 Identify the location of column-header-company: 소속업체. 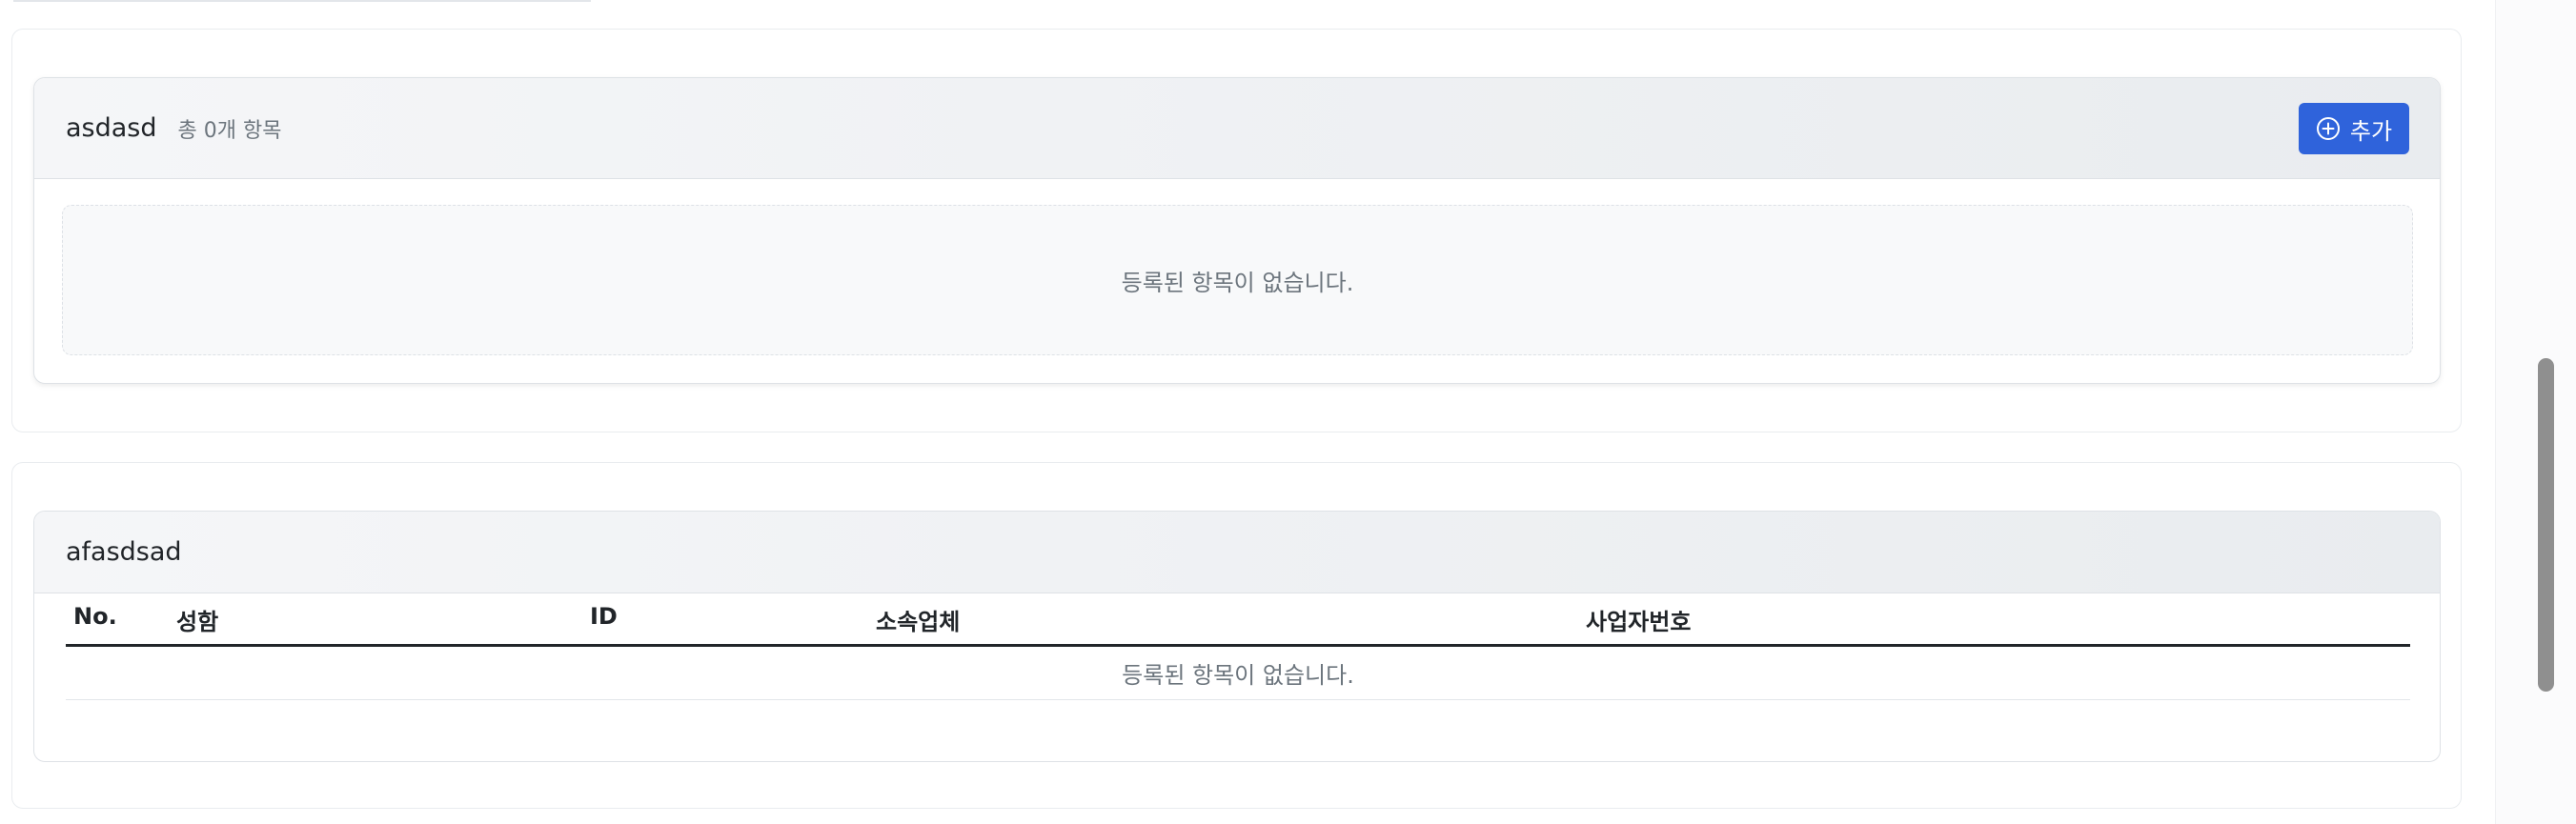
(918, 622).